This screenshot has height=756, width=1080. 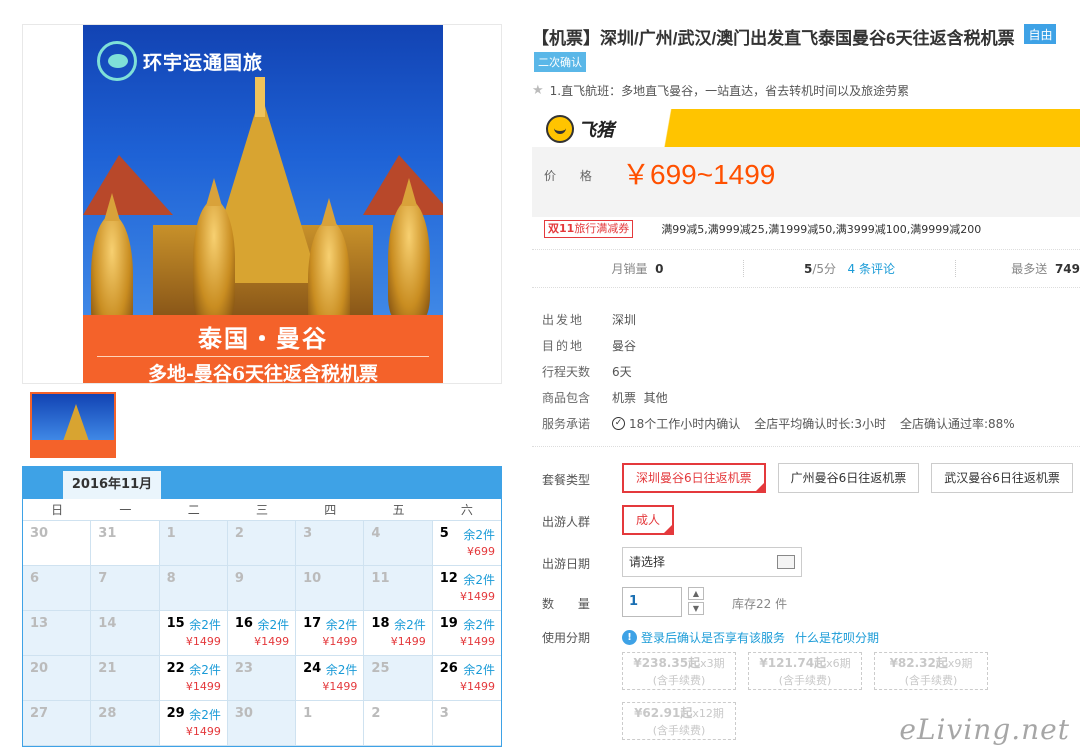 I want to click on quantity-row: 数 量 1 ▲ ▼ 库存22 件, so click(x=806, y=602).